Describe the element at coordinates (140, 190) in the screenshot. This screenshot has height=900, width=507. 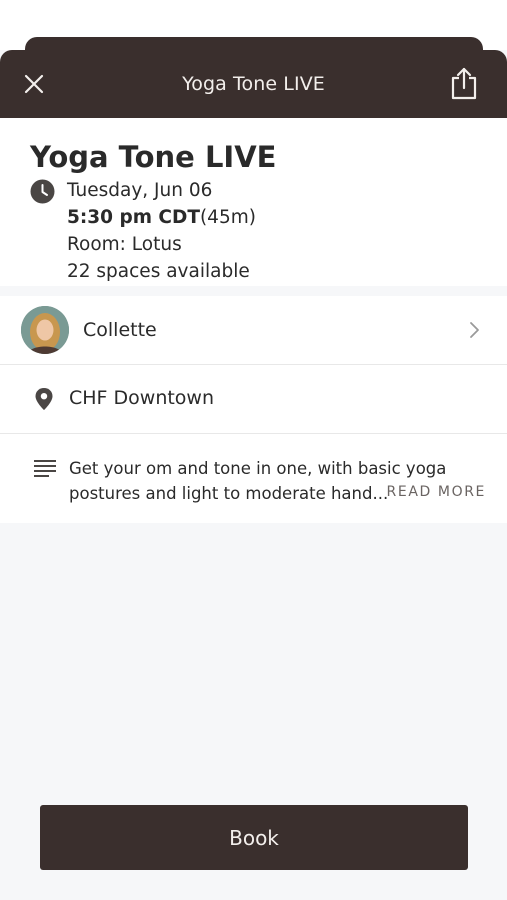
I see `class-date: Tuesday, Jun 06` at that location.